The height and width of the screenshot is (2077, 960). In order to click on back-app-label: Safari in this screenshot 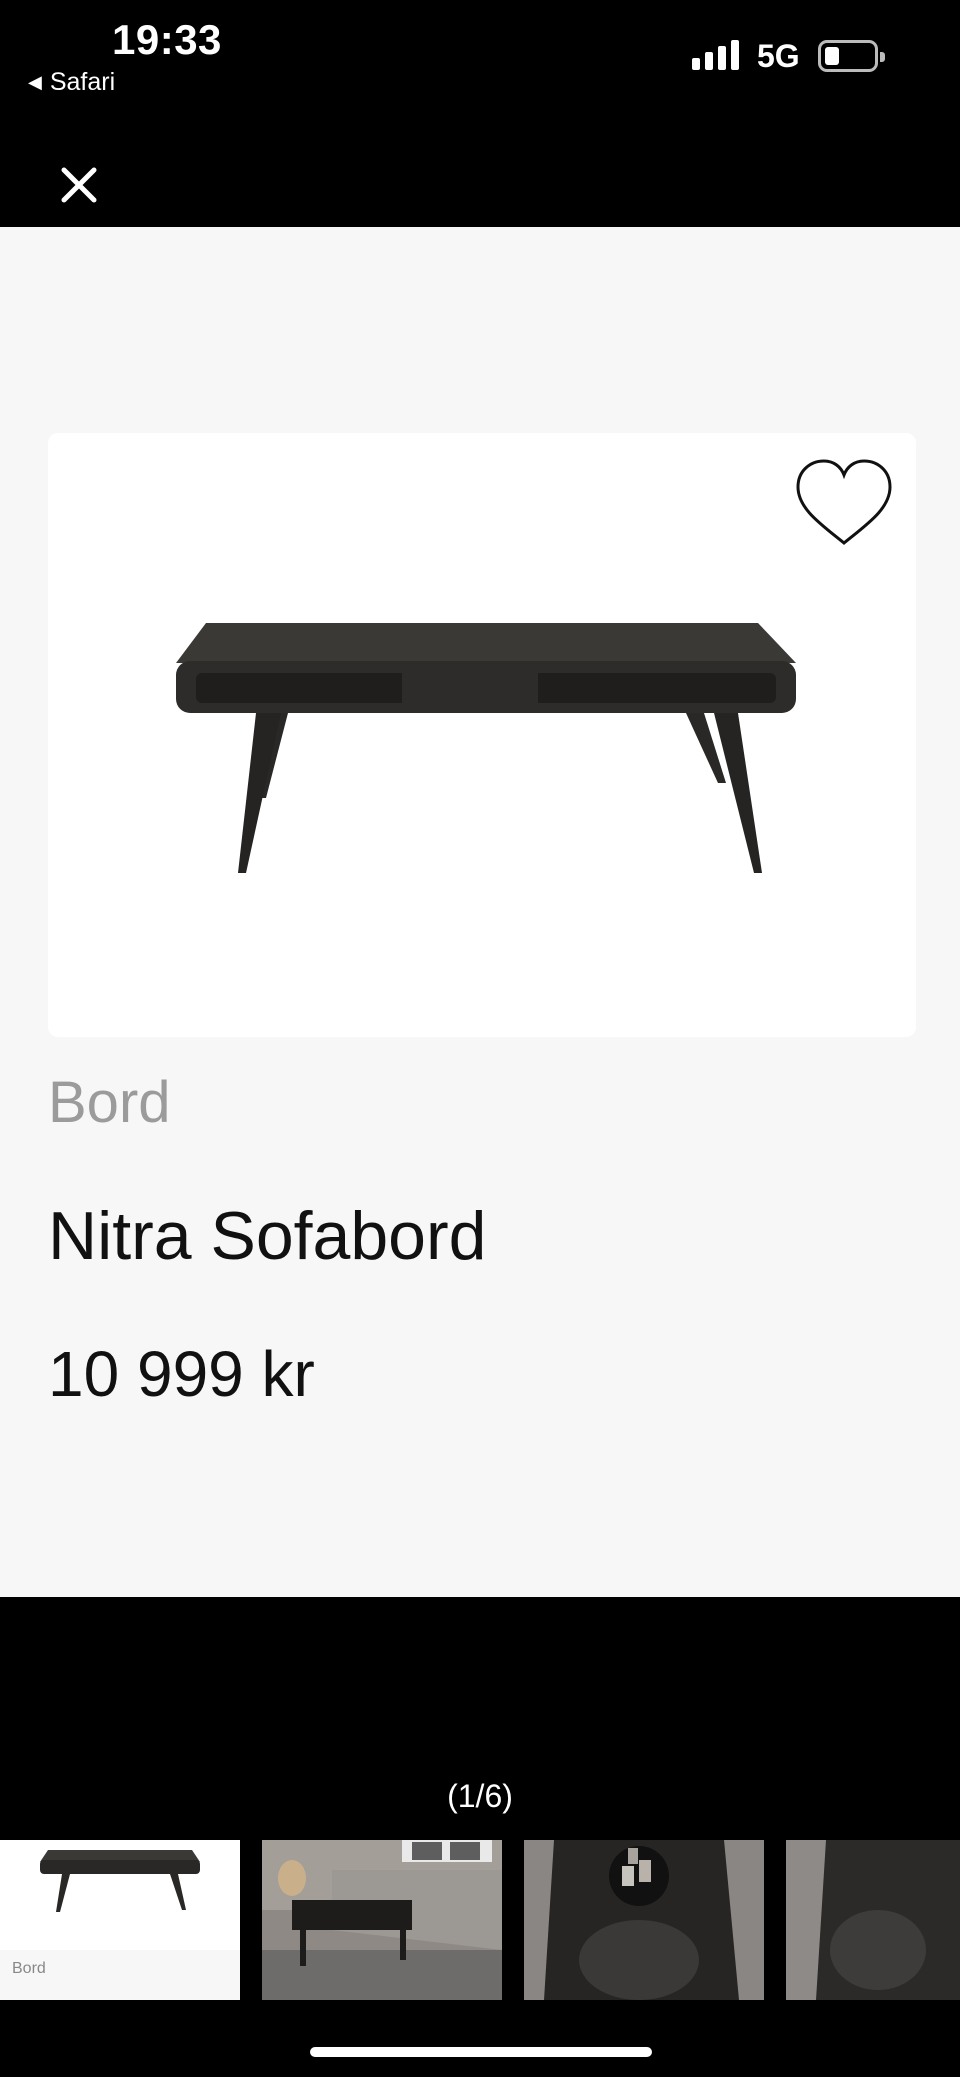, I will do `click(82, 82)`.